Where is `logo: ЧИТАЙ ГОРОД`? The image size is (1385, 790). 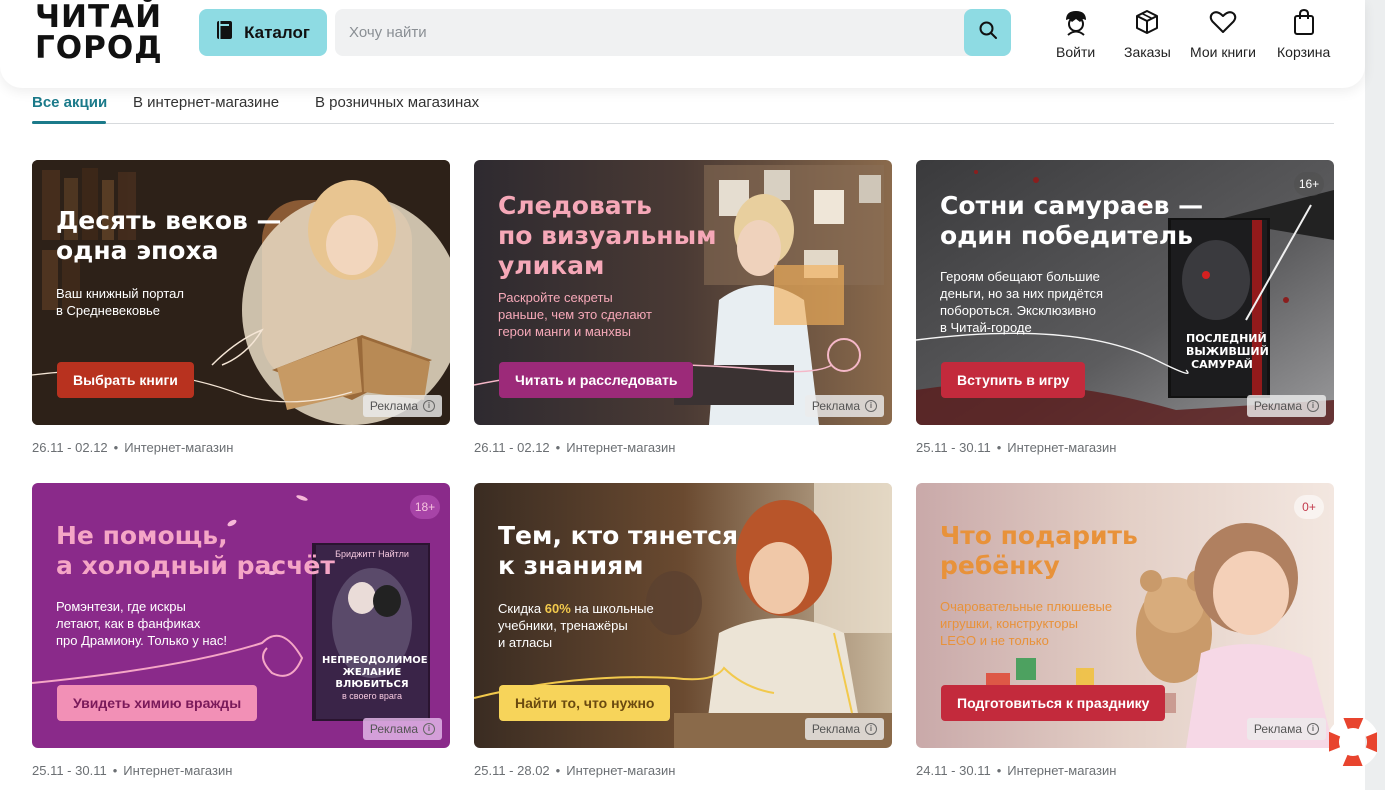
logo: ЧИТАЙ ГОРОД is located at coordinates (100, 35).